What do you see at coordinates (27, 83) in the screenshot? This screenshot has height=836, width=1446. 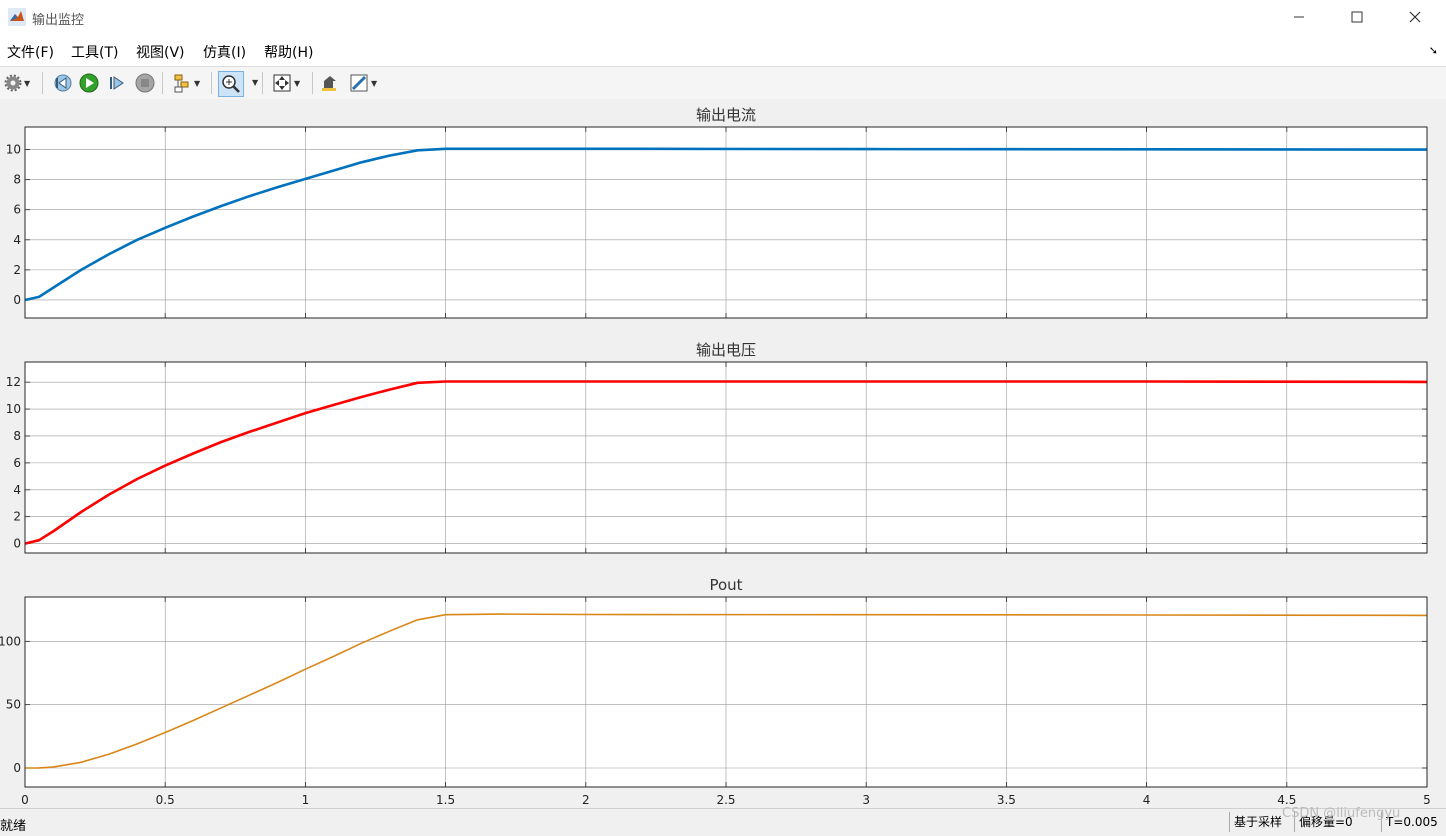 I see `settings-dropdown-icon: ▼` at bounding box center [27, 83].